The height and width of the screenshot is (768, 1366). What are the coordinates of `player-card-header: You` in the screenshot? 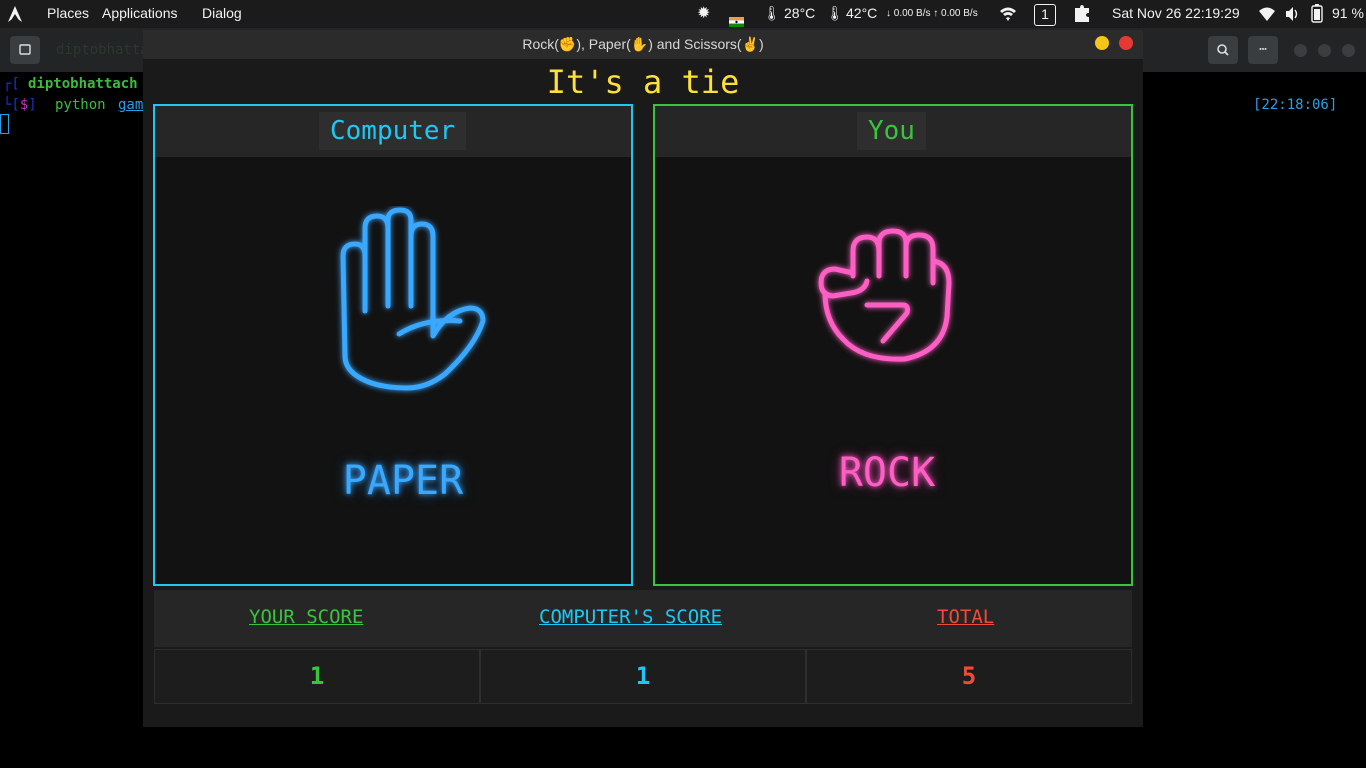 It's located at (893, 131).